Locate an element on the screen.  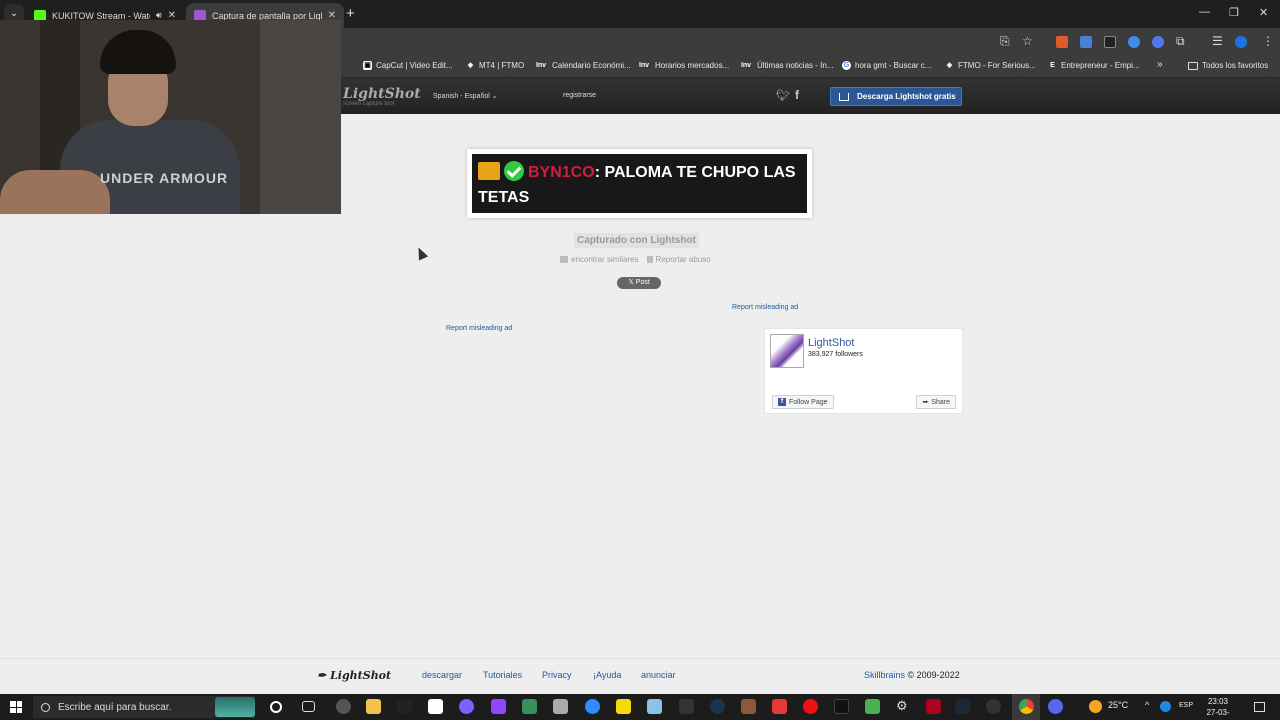
report-abuse-link: Reportar abuso is located at coordinates (678, 259).